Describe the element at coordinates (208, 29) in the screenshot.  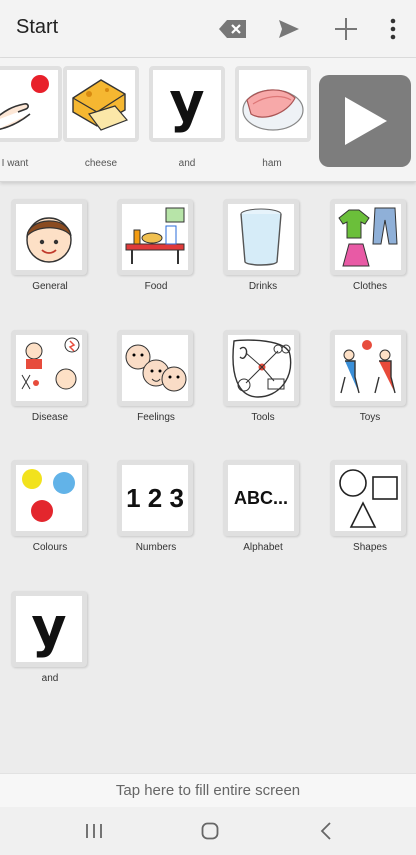
I see `app-bar: Start` at that location.